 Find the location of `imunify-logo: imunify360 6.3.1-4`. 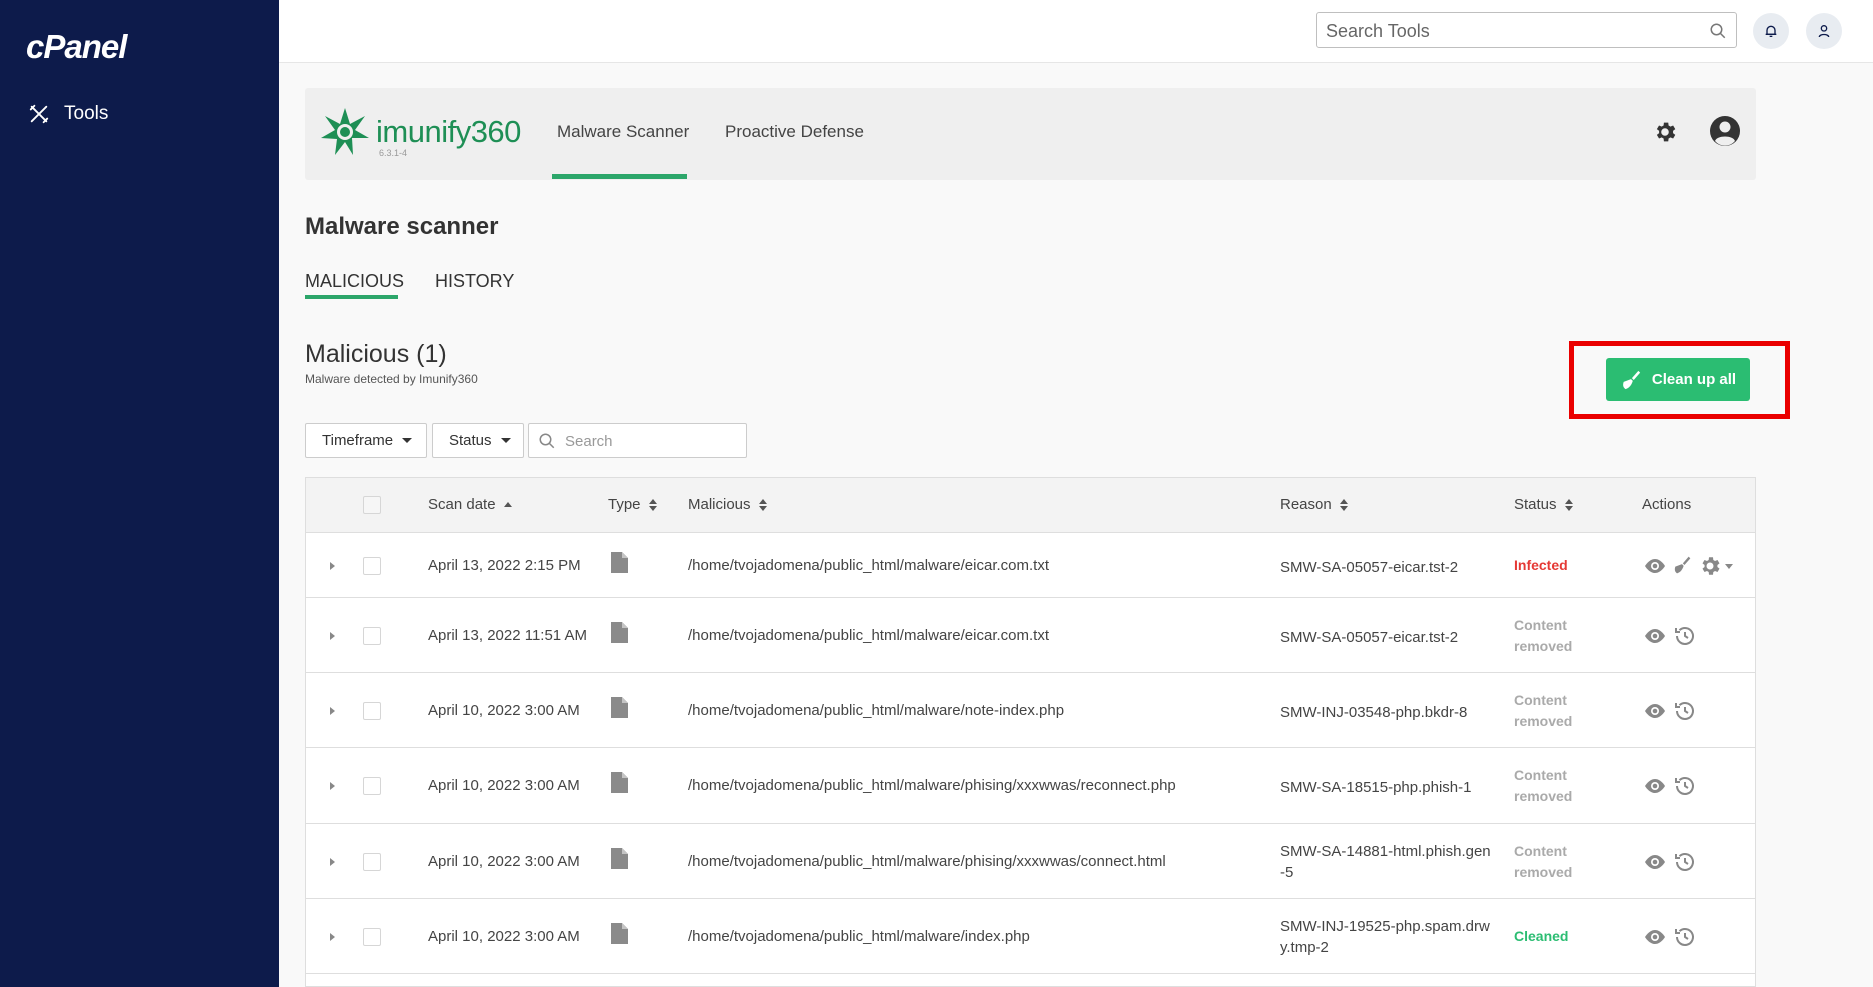

imunify-logo: imunify360 6.3.1-4 is located at coordinates (420, 132).